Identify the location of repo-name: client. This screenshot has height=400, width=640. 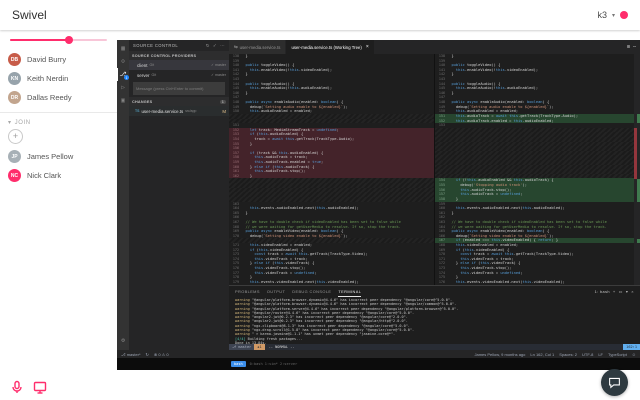
(142, 65).